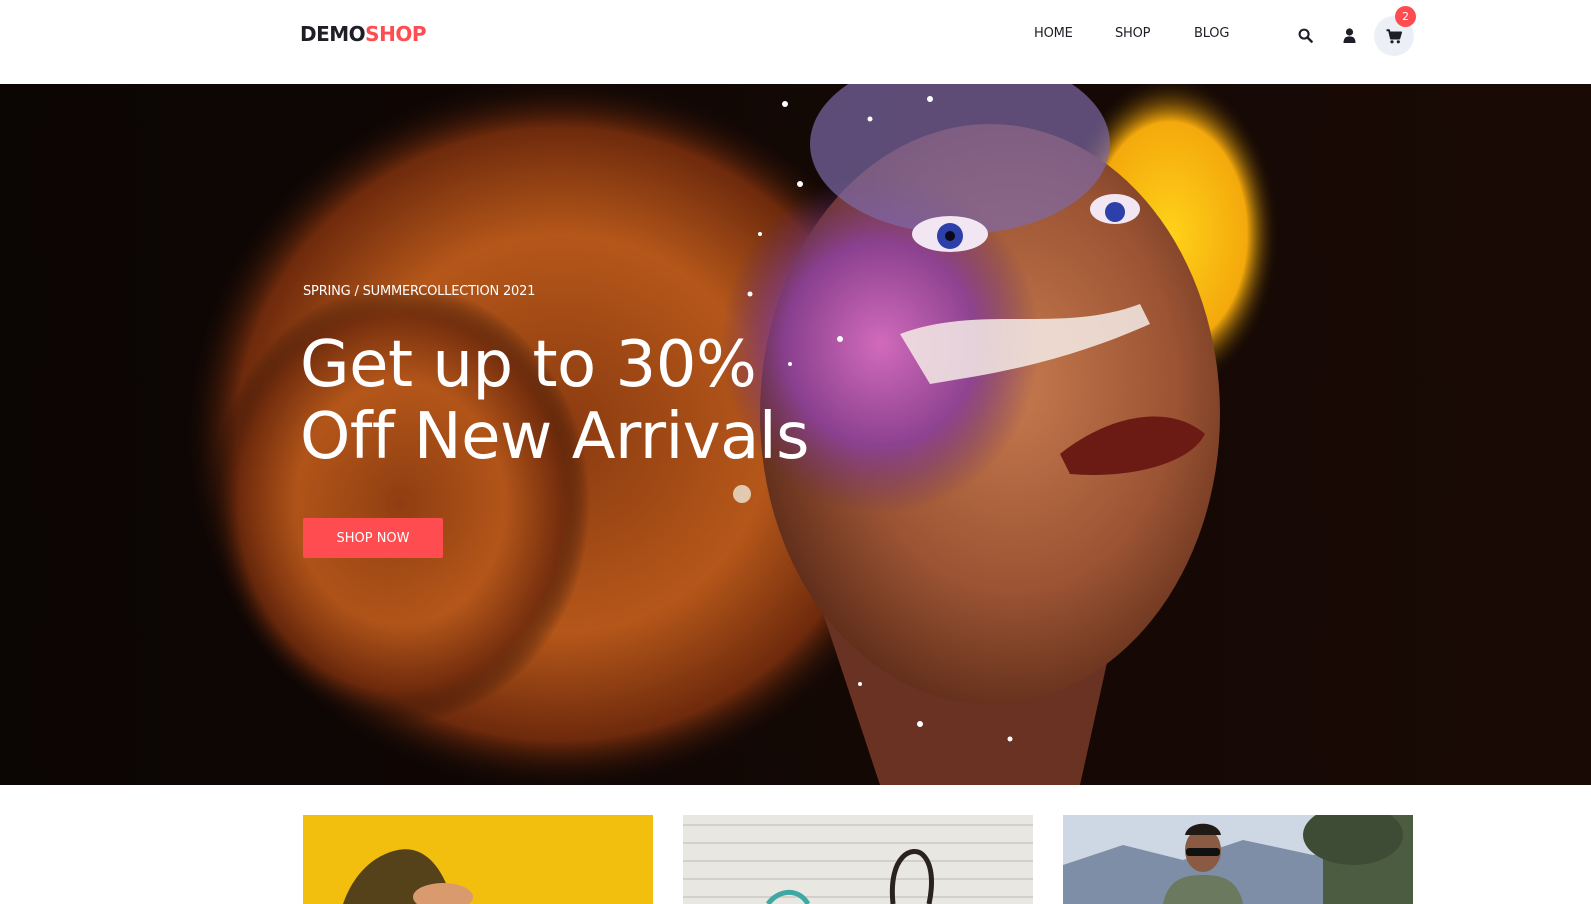 Image resolution: width=1591 pixels, height=904 pixels. What do you see at coordinates (1305, 35) in the screenshot?
I see `search-icon` at bounding box center [1305, 35].